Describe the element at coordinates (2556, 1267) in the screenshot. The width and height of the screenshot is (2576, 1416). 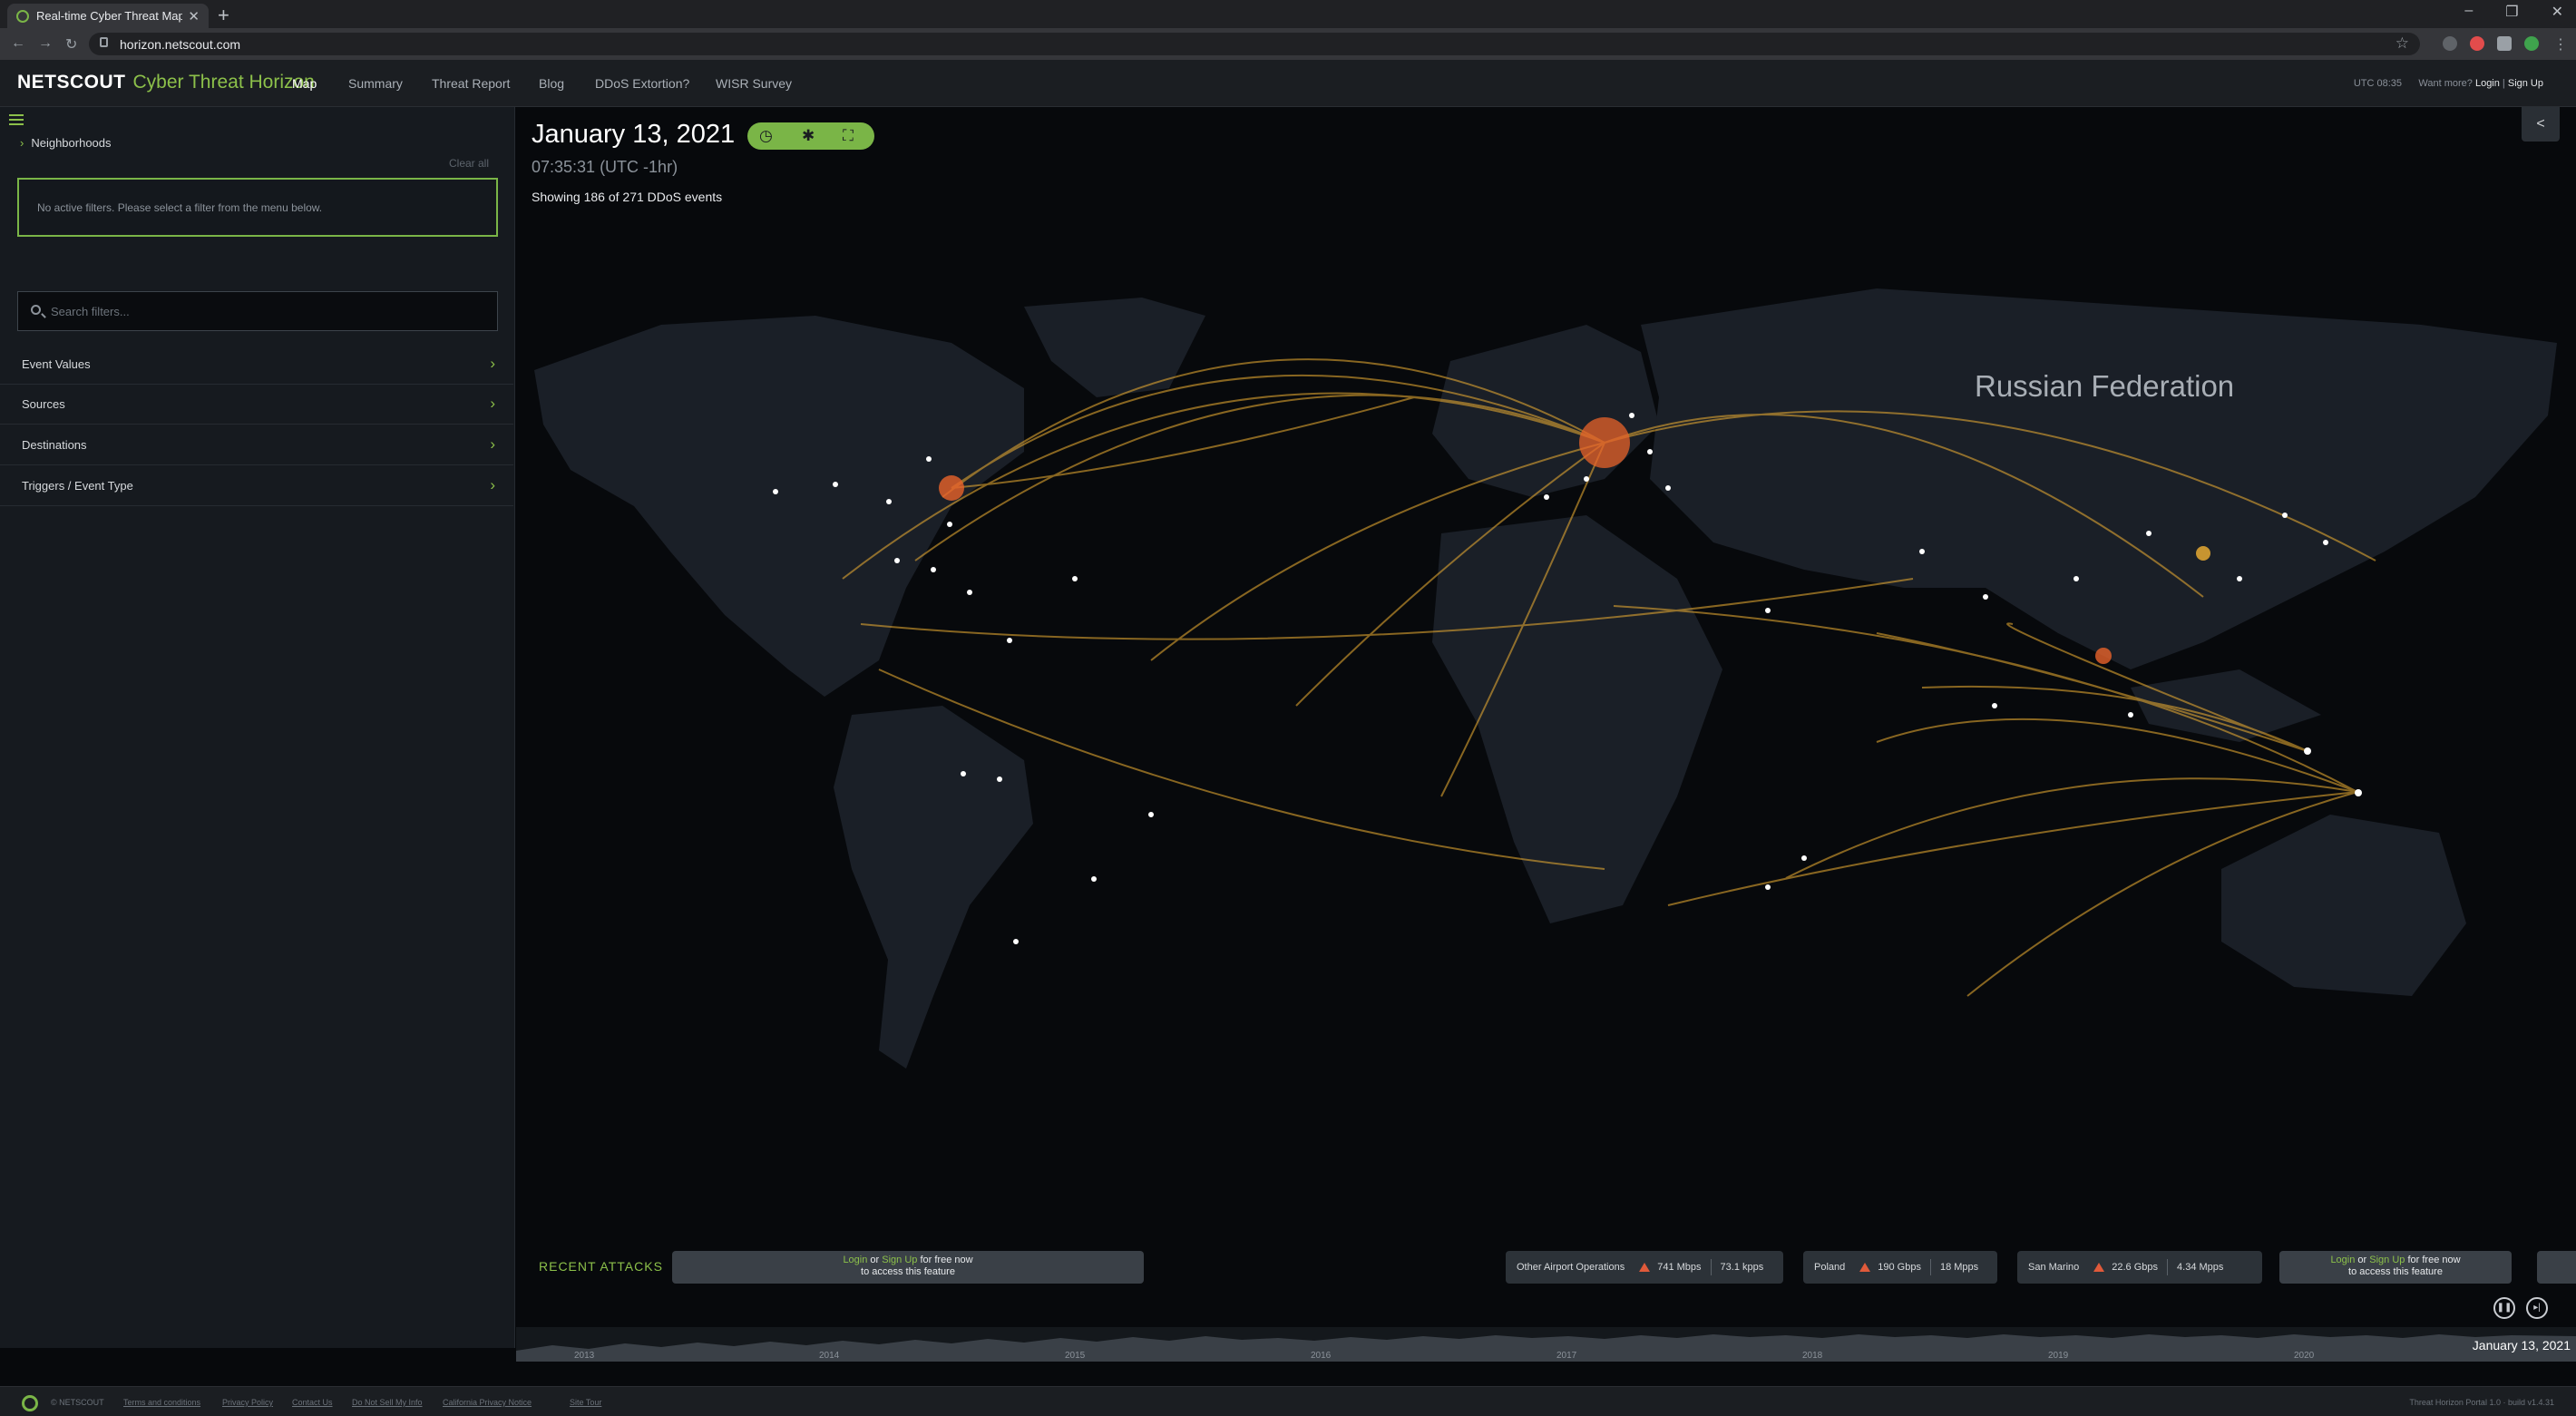
I see `partial-attack-card` at that location.